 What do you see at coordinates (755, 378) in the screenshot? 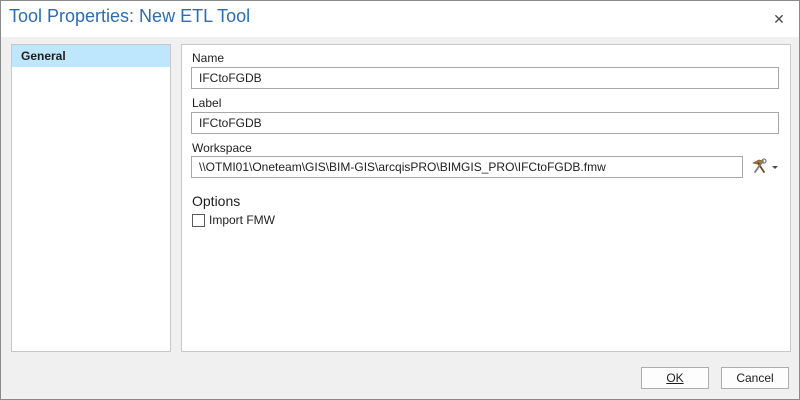
I see `cancel-button: Cancel` at bounding box center [755, 378].